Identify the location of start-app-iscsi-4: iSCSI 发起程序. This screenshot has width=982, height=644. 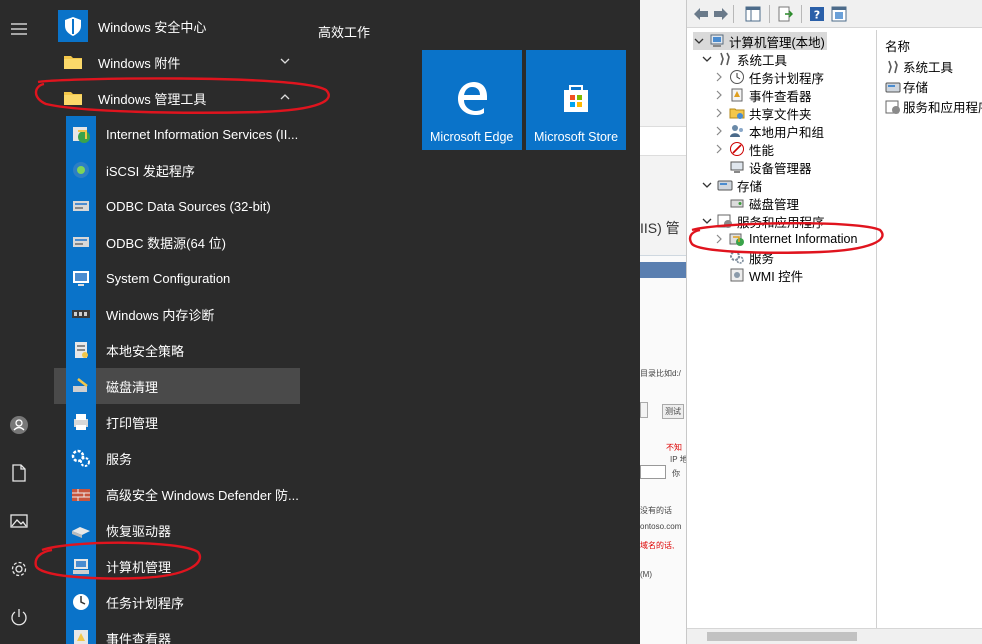
(183, 170).